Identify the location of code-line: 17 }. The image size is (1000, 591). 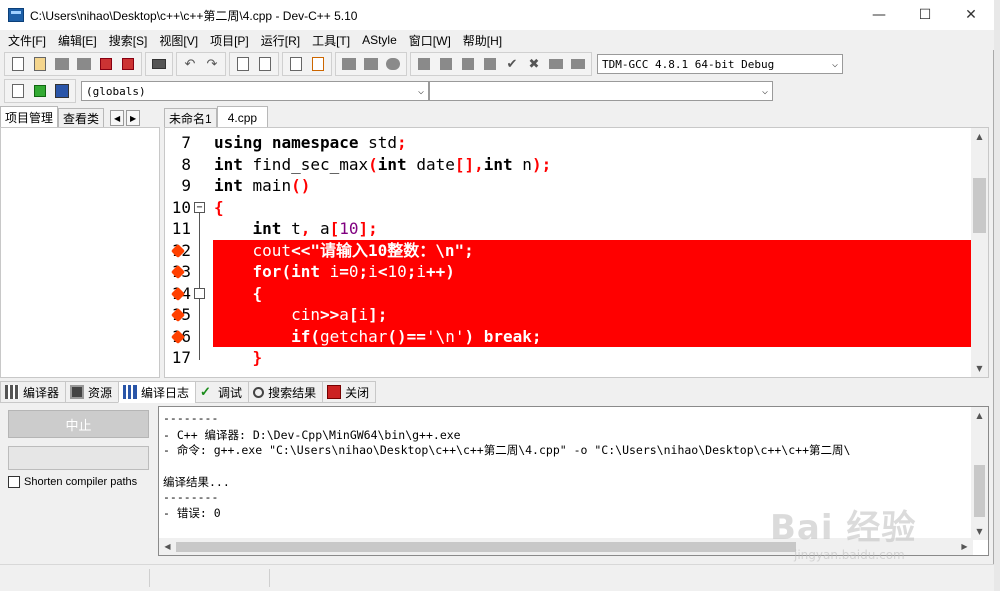
(576, 358).